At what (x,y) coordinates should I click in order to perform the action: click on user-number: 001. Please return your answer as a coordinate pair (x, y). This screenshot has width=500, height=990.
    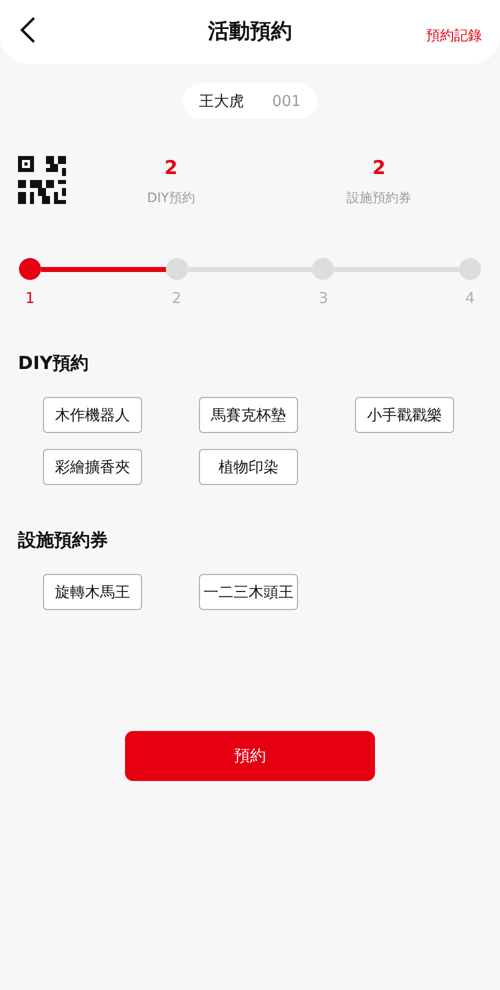
    Looking at the image, I should click on (286, 101).